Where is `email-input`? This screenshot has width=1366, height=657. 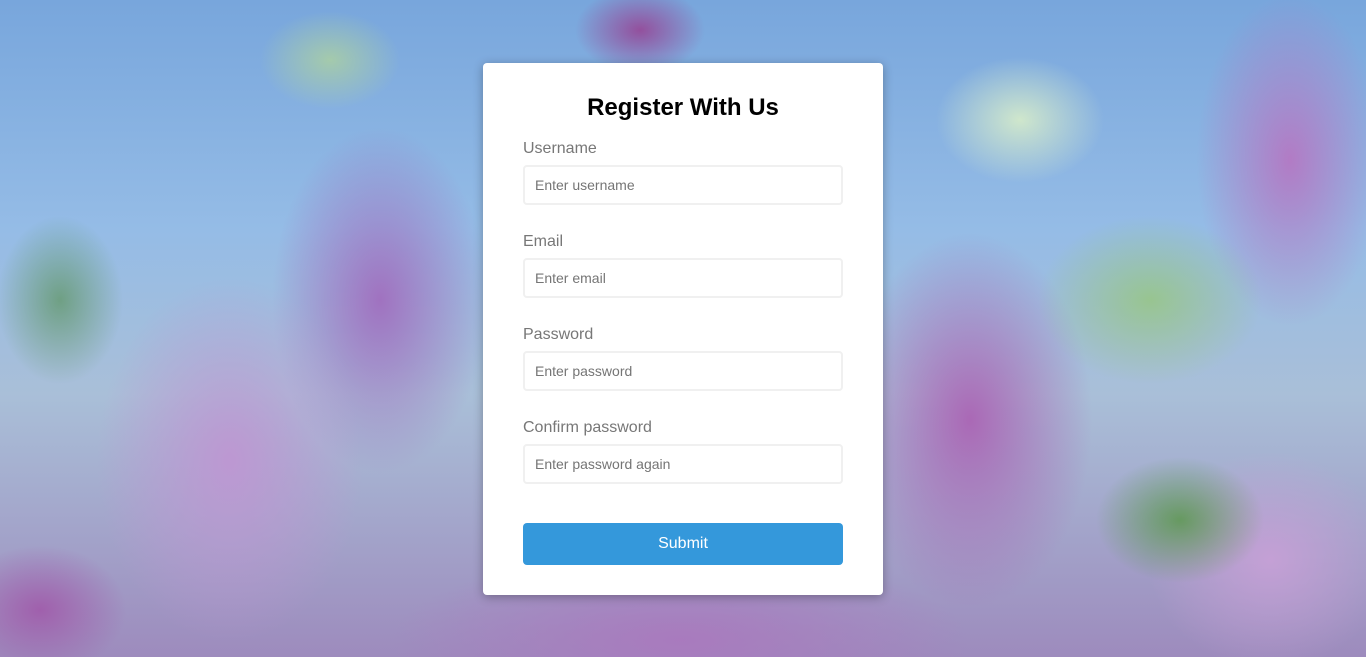
email-input is located at coordinates (683, 278).